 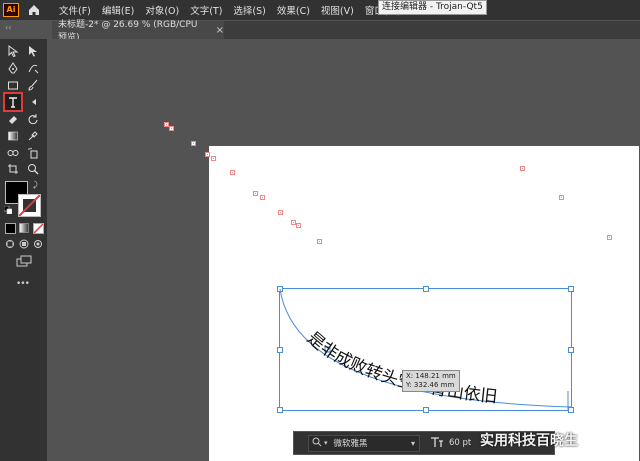 I want to click on path-text-content: 是非成败转头空，青山依旧, so click(x=400, y=367).